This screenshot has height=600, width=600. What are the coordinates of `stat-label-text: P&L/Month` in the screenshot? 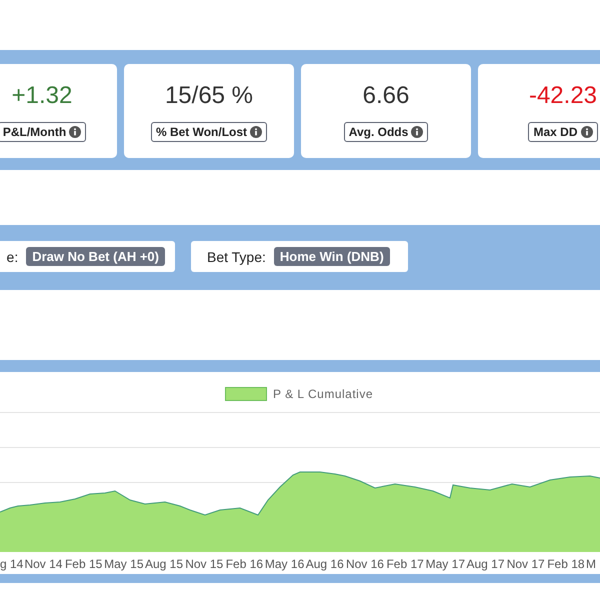 It's located at (34, 132).